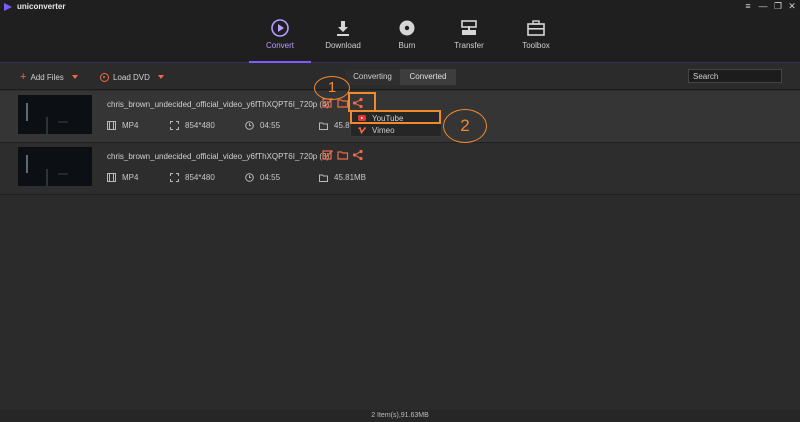 This screenshot has width=800, height=422. I want to click on menu-icon: ≡, so click(748, 6).